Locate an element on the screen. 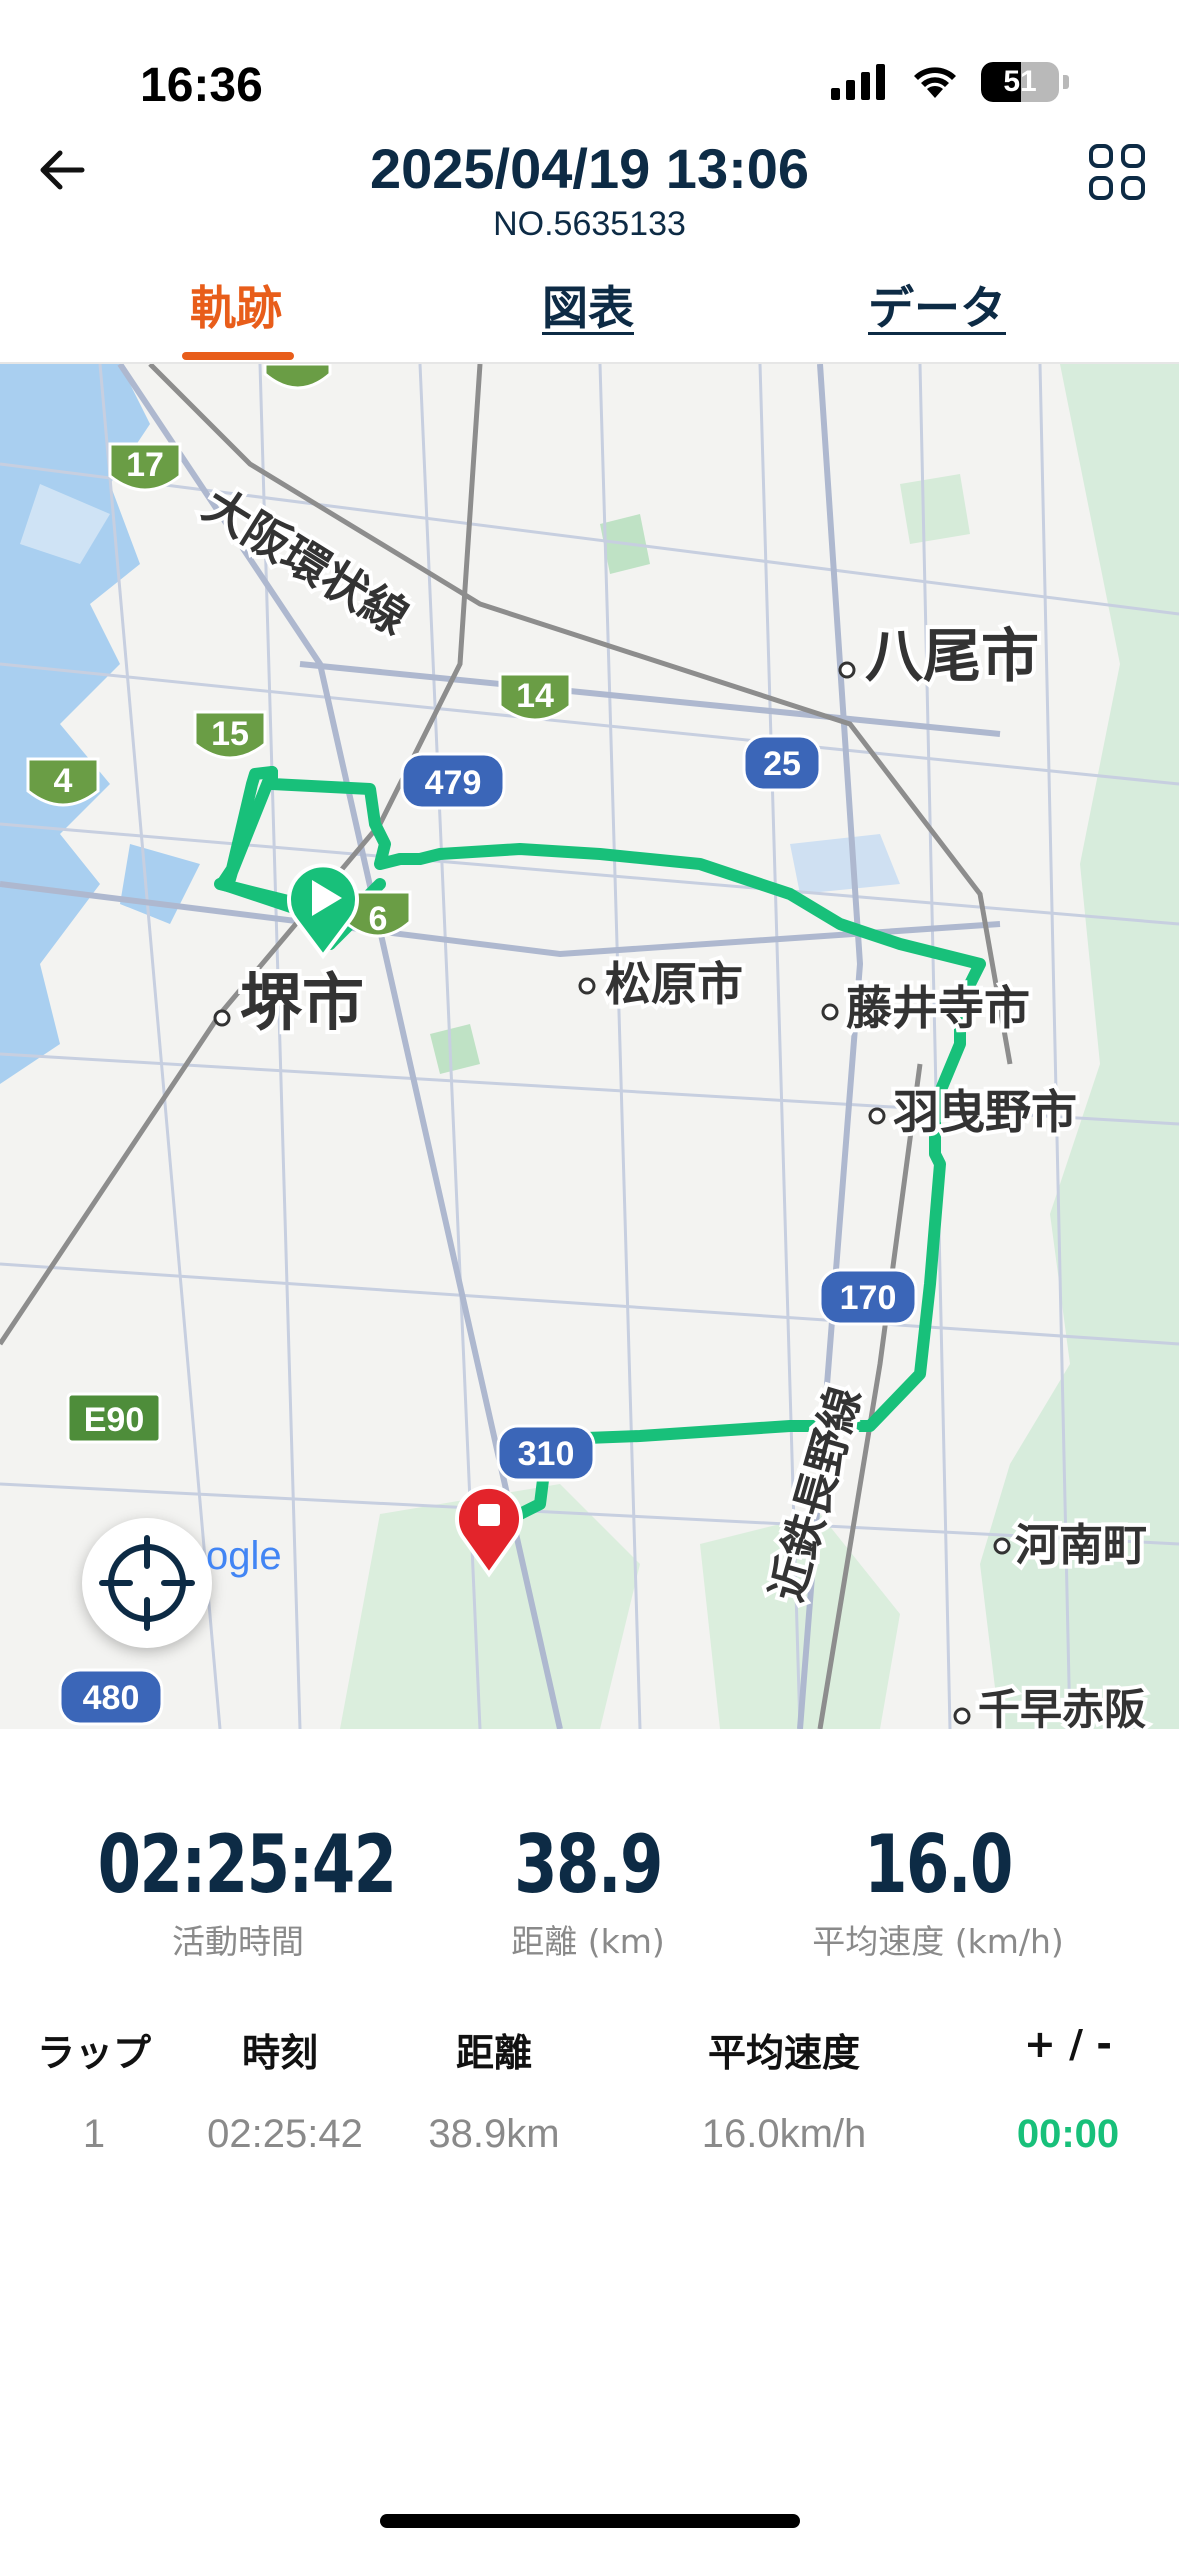  active-time-label: 活動時間 is located at coordinates (238, 1941).